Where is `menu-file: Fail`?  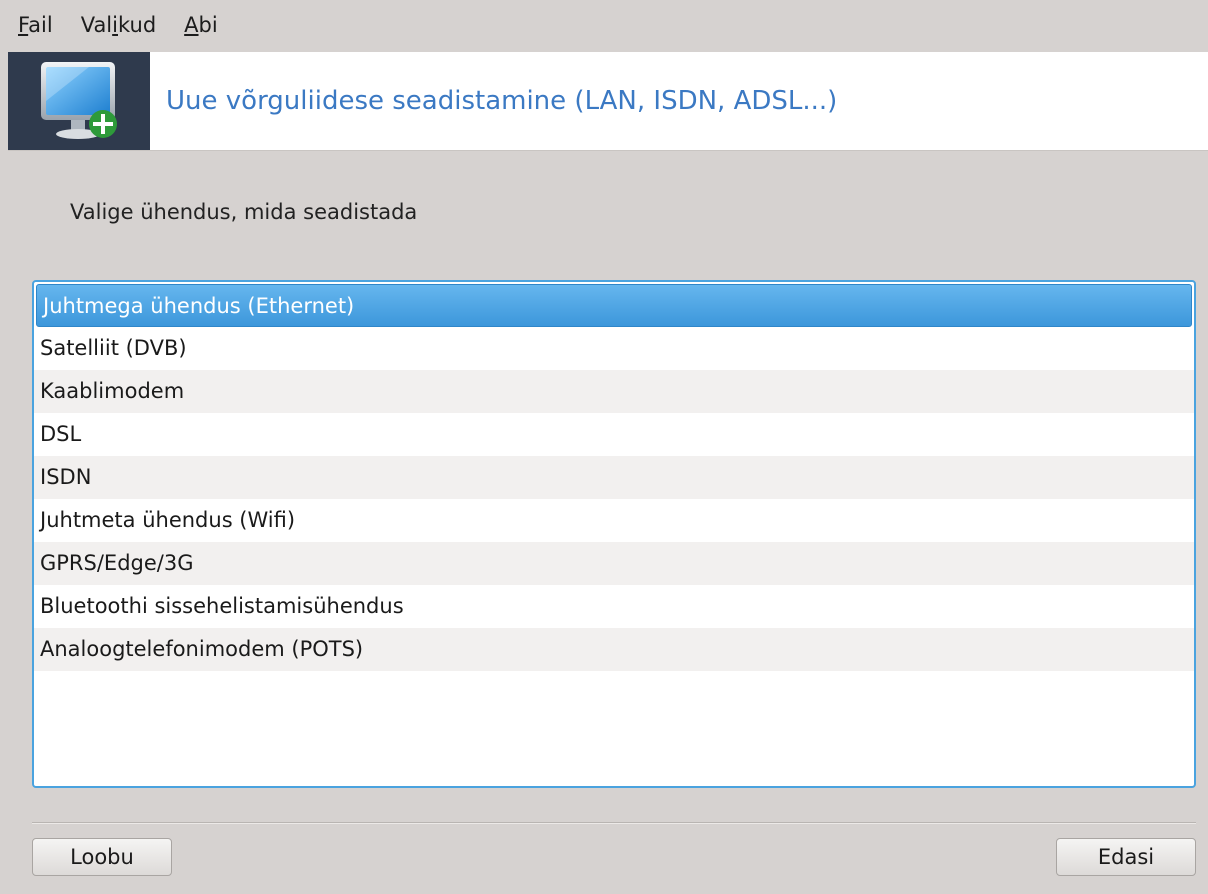
menu-file: Fail is located at coordinates (35, 25).